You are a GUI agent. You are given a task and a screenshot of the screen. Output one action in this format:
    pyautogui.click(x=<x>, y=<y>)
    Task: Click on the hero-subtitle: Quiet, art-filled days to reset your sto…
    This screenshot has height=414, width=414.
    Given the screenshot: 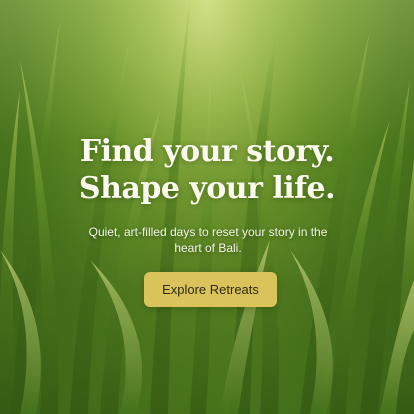 What is the action you would take?
    pyautogui.click(x=208, y=240)
    